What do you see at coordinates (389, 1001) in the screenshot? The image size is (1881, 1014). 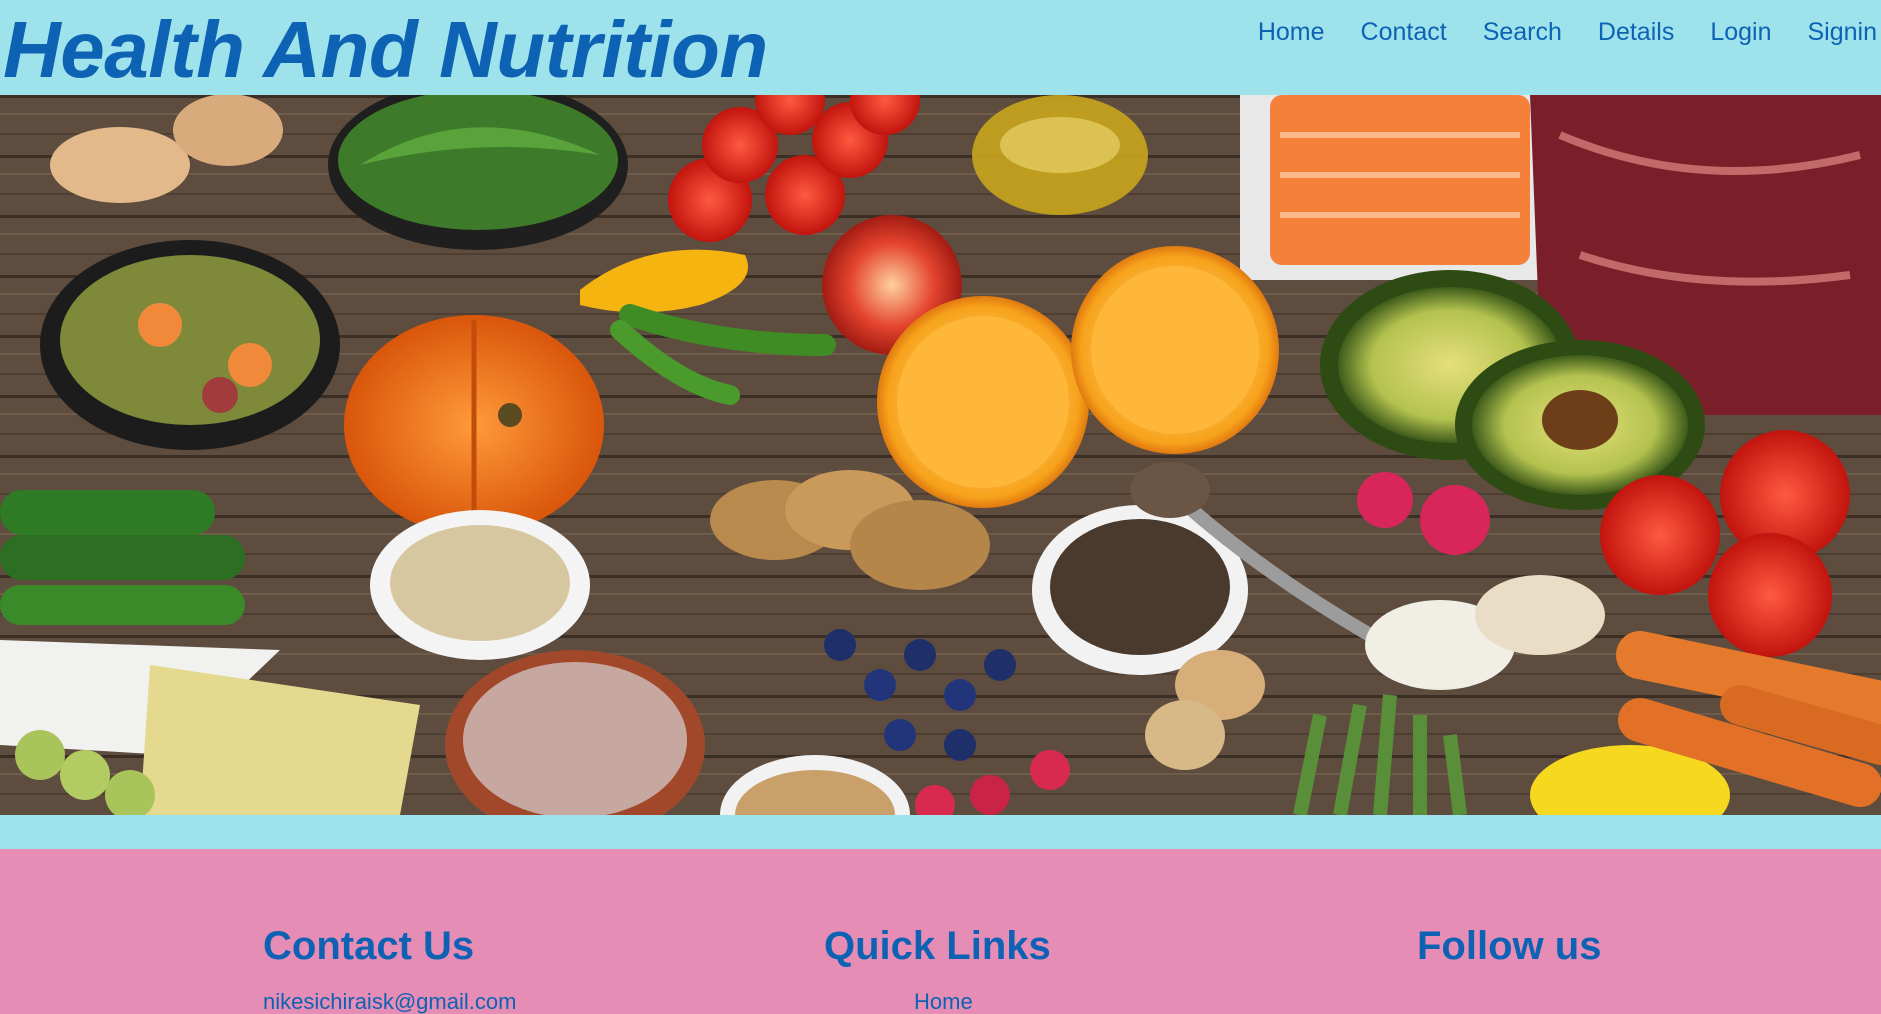 I see `contact-email: nikesichiraisk@gmail.com` at bounding box center [389, 1001].